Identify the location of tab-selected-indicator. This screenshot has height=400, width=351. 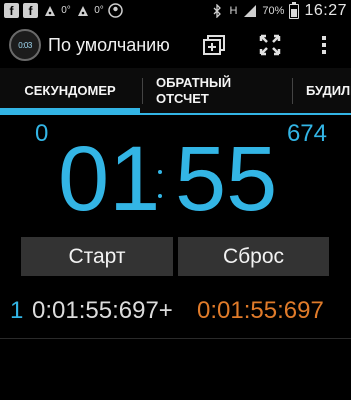
(70, 110).